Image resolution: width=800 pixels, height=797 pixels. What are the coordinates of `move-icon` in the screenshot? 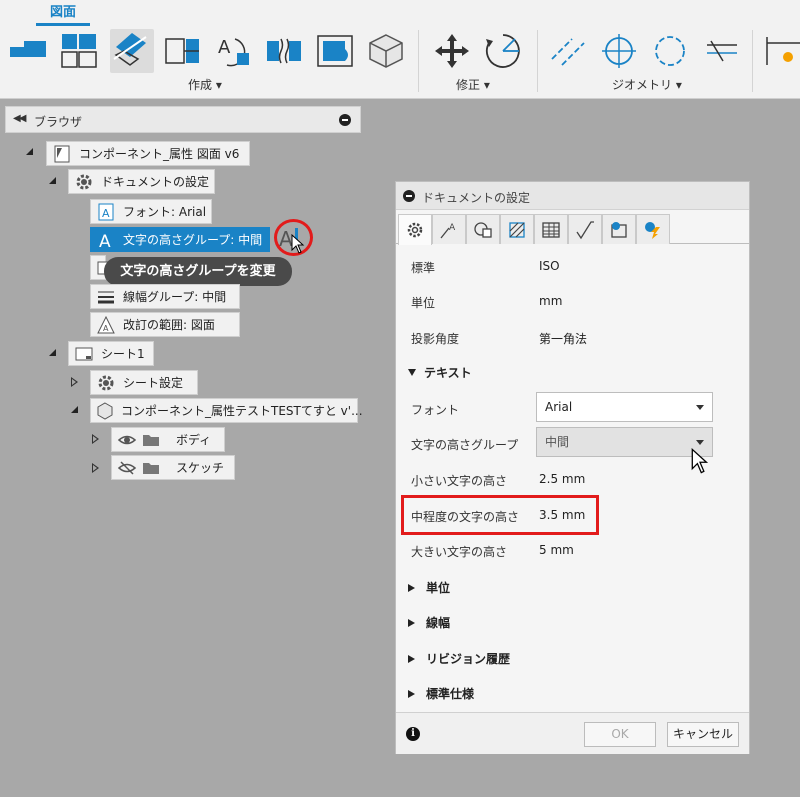 It's located at (452, 51).